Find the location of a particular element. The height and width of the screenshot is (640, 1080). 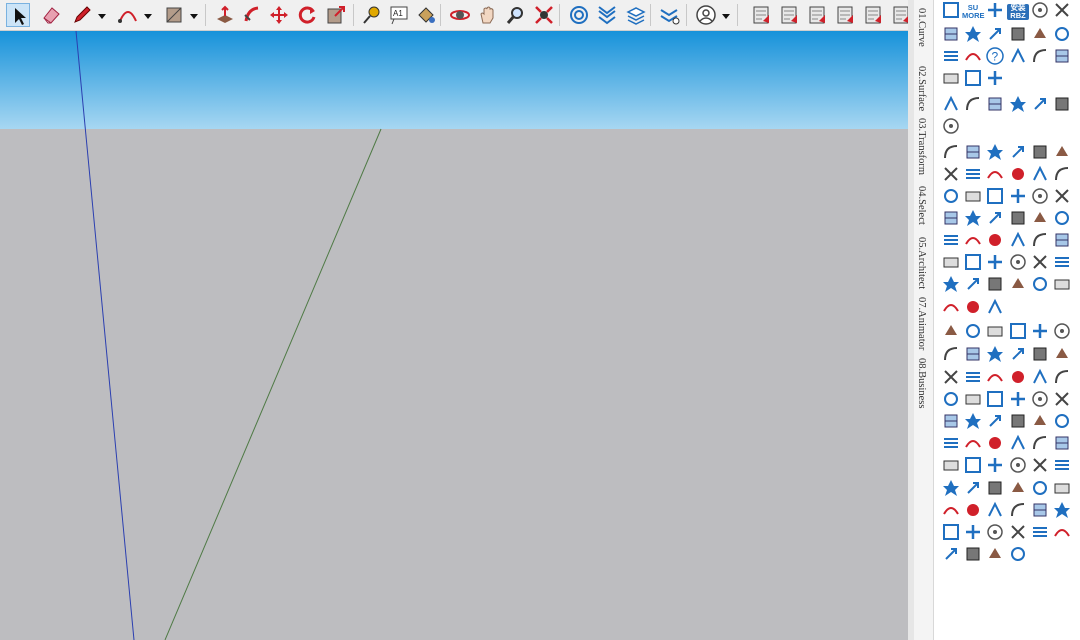

scene-5-button is located at coordinates (873, 15).